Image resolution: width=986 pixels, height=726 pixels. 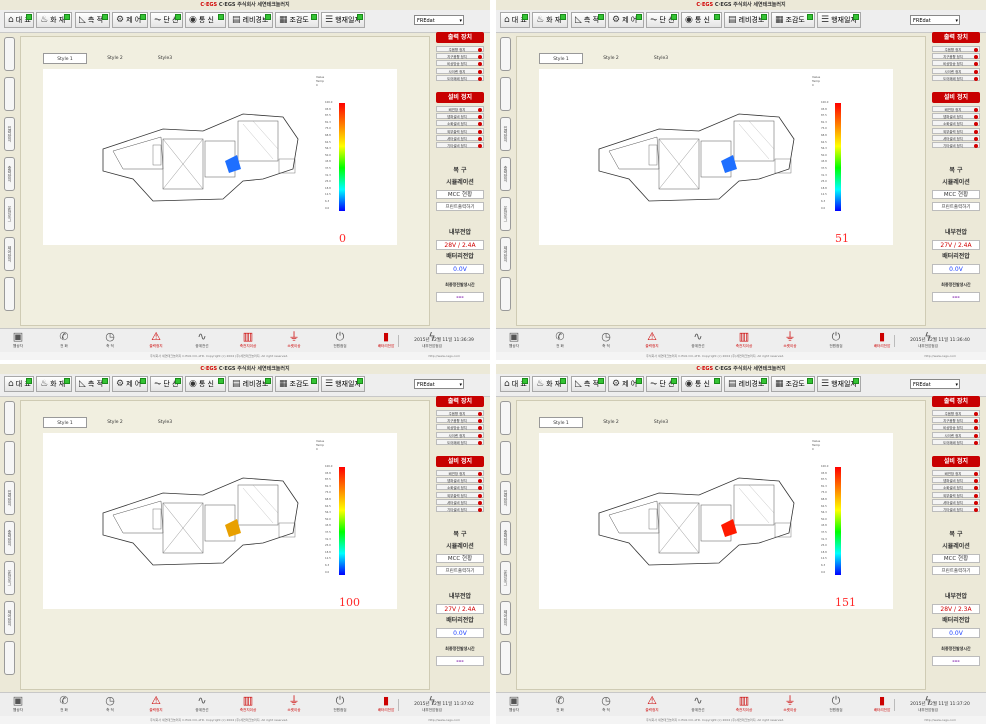 I want to click on menu-fire-button: ♨ 화 재, so click(x=54, y=384).